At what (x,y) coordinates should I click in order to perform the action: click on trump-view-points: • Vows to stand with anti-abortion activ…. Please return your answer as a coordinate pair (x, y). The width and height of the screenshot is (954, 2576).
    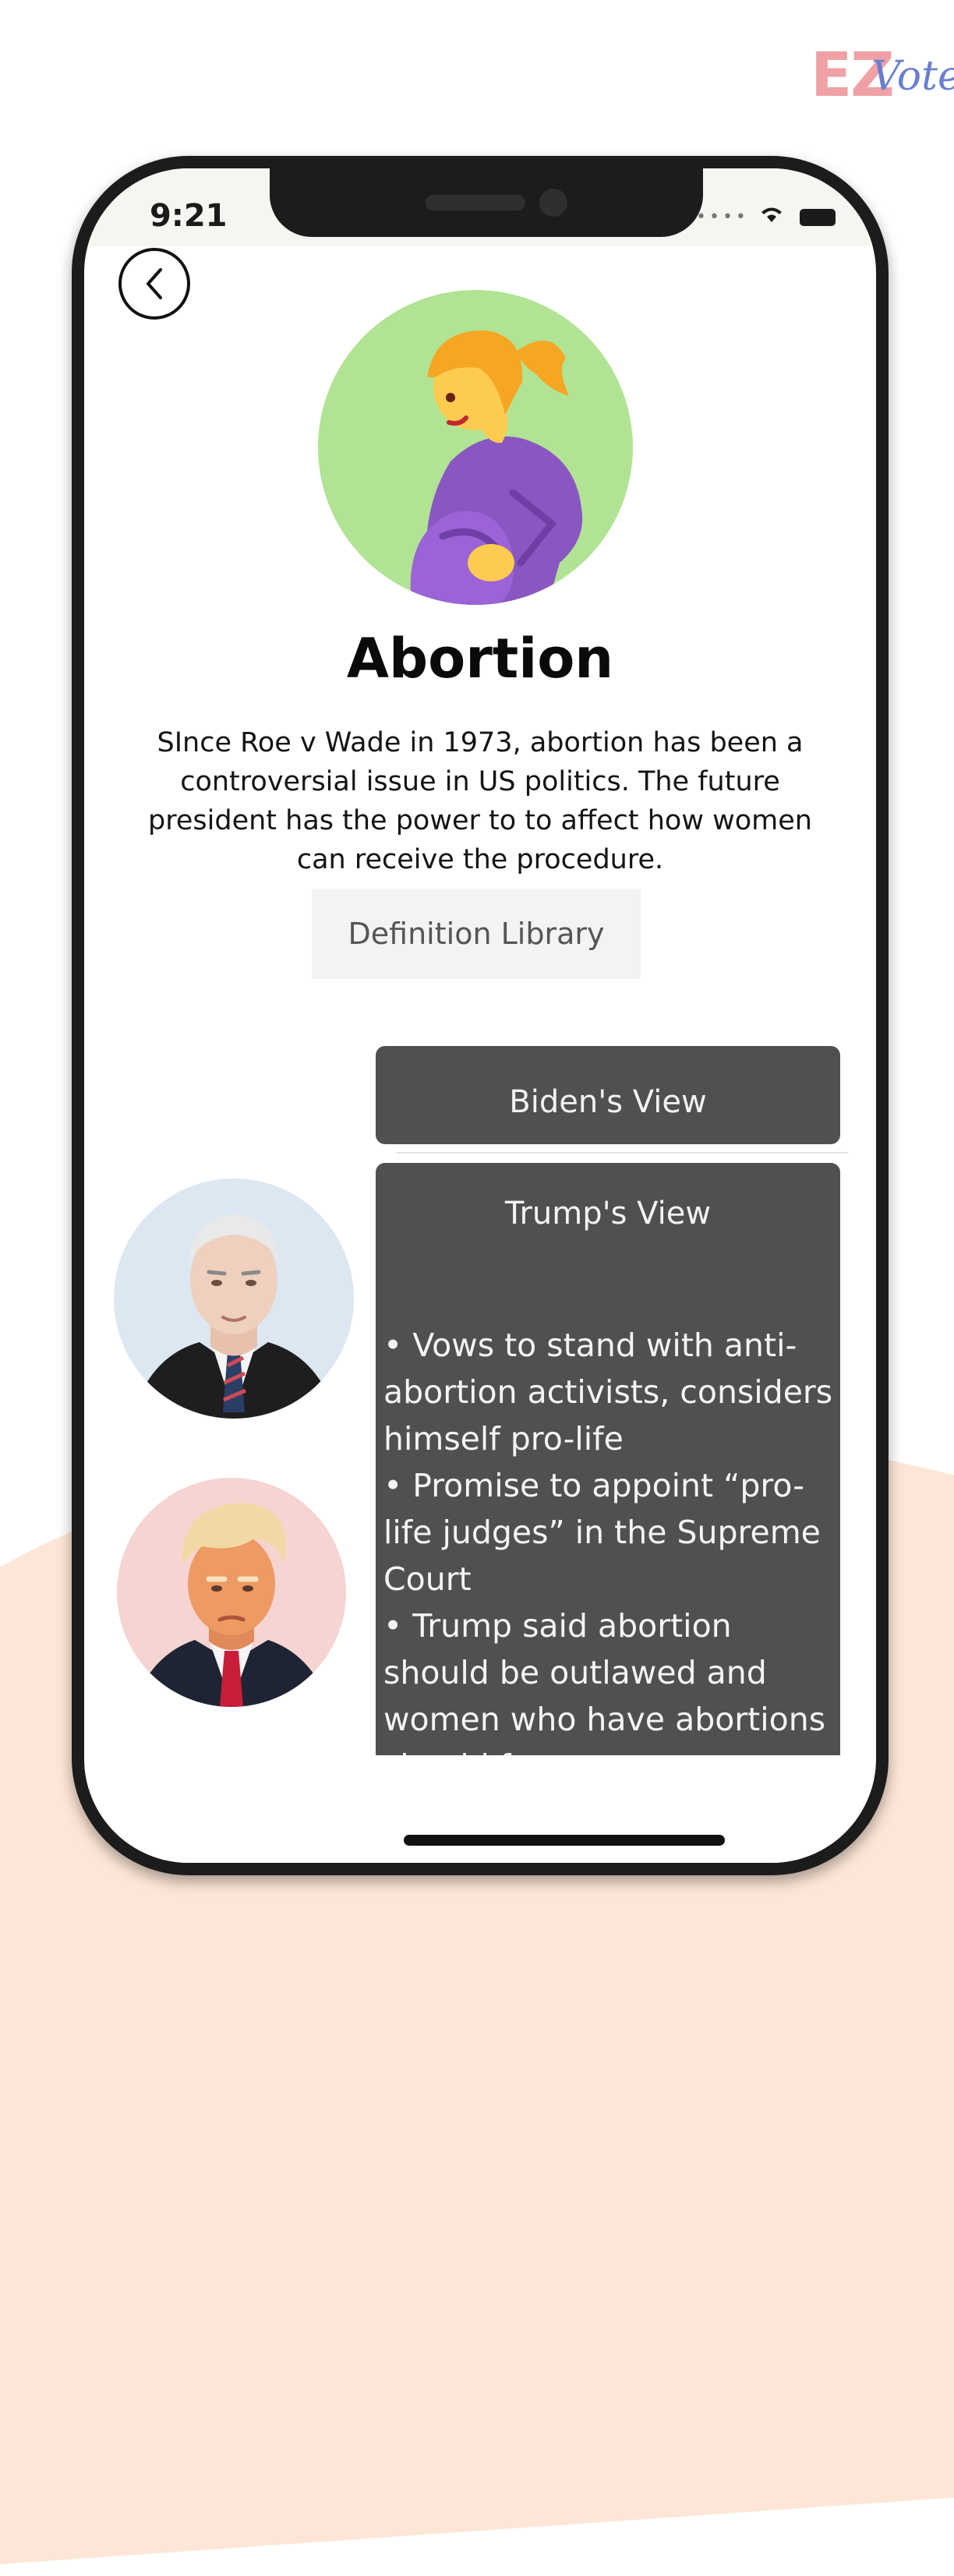
    Looking at the image, I should click on (609, 1538).